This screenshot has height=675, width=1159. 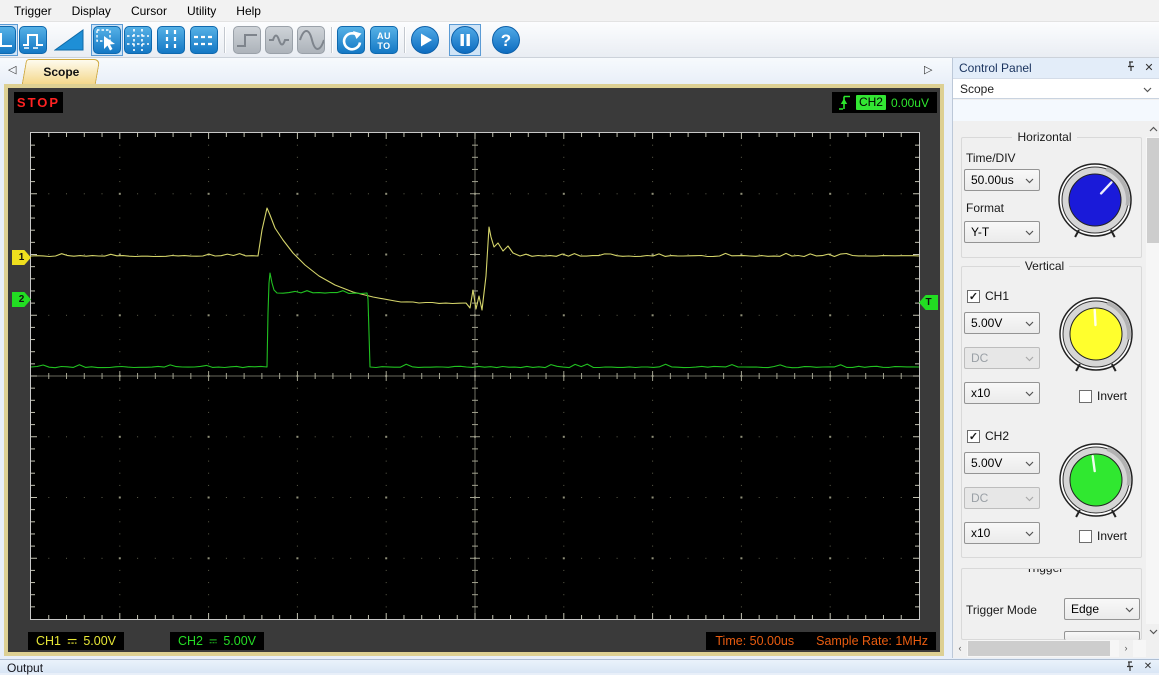 What do you see at coordinates (1112, 396) in the screenshot?
I see `ch1-invert-label: Invert` at bounding box center [1112, 396].